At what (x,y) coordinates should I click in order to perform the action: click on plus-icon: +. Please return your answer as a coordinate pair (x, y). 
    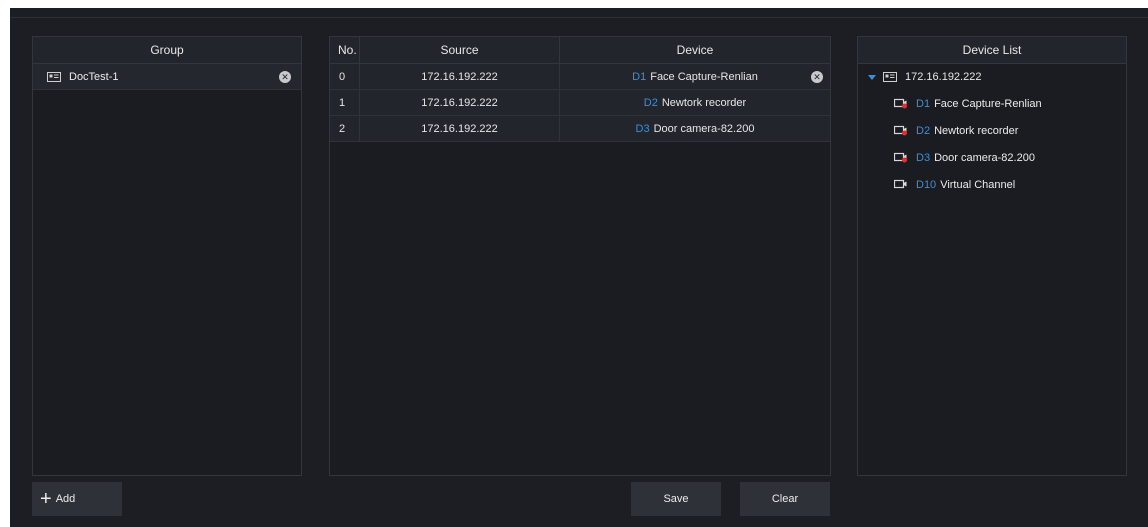
    Looking at the image, I should click on (46, 499).